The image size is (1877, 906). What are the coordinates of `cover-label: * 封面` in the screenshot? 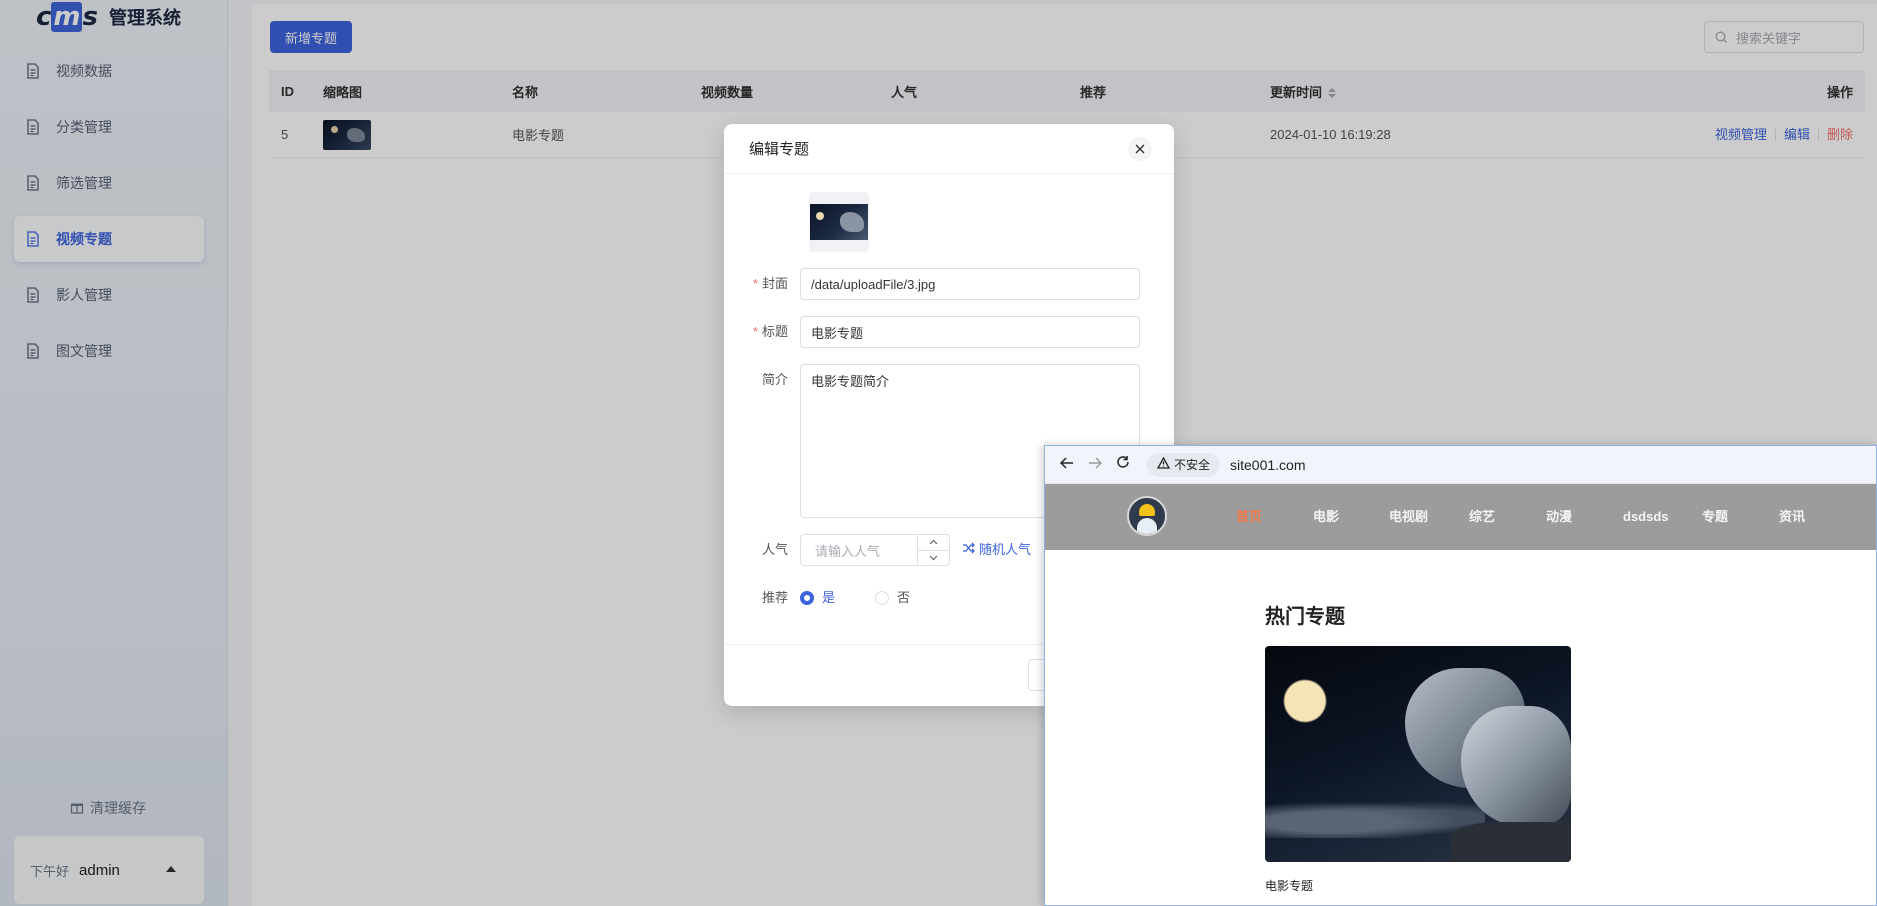 It's located at (770, 283).